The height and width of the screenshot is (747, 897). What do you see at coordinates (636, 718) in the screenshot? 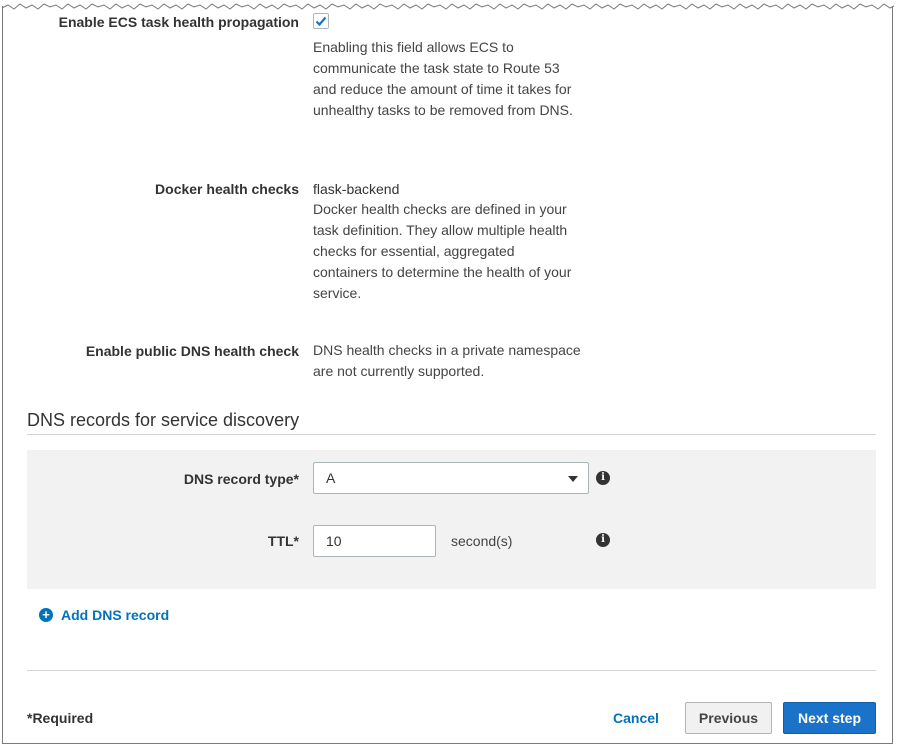
I see `cancel-button: Cancel` at bounding box center [636, 718].